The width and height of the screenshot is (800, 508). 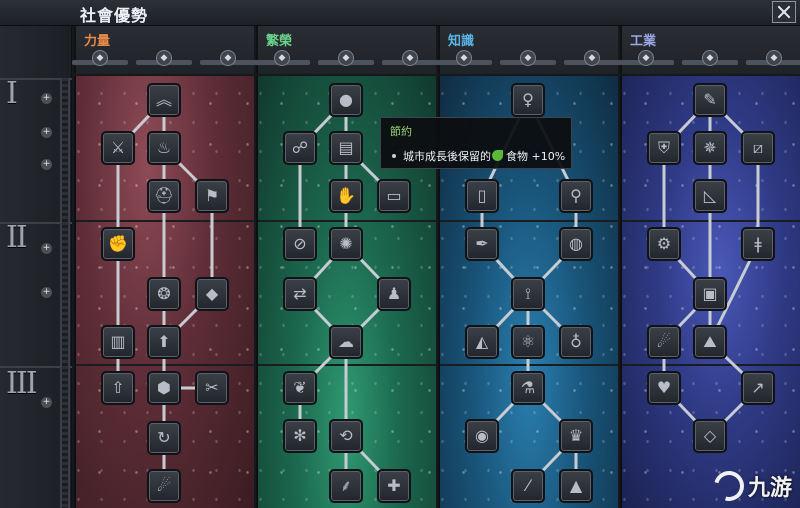 I want to click on graduation-cap-icon: ♛, so click(x=576, y=436).